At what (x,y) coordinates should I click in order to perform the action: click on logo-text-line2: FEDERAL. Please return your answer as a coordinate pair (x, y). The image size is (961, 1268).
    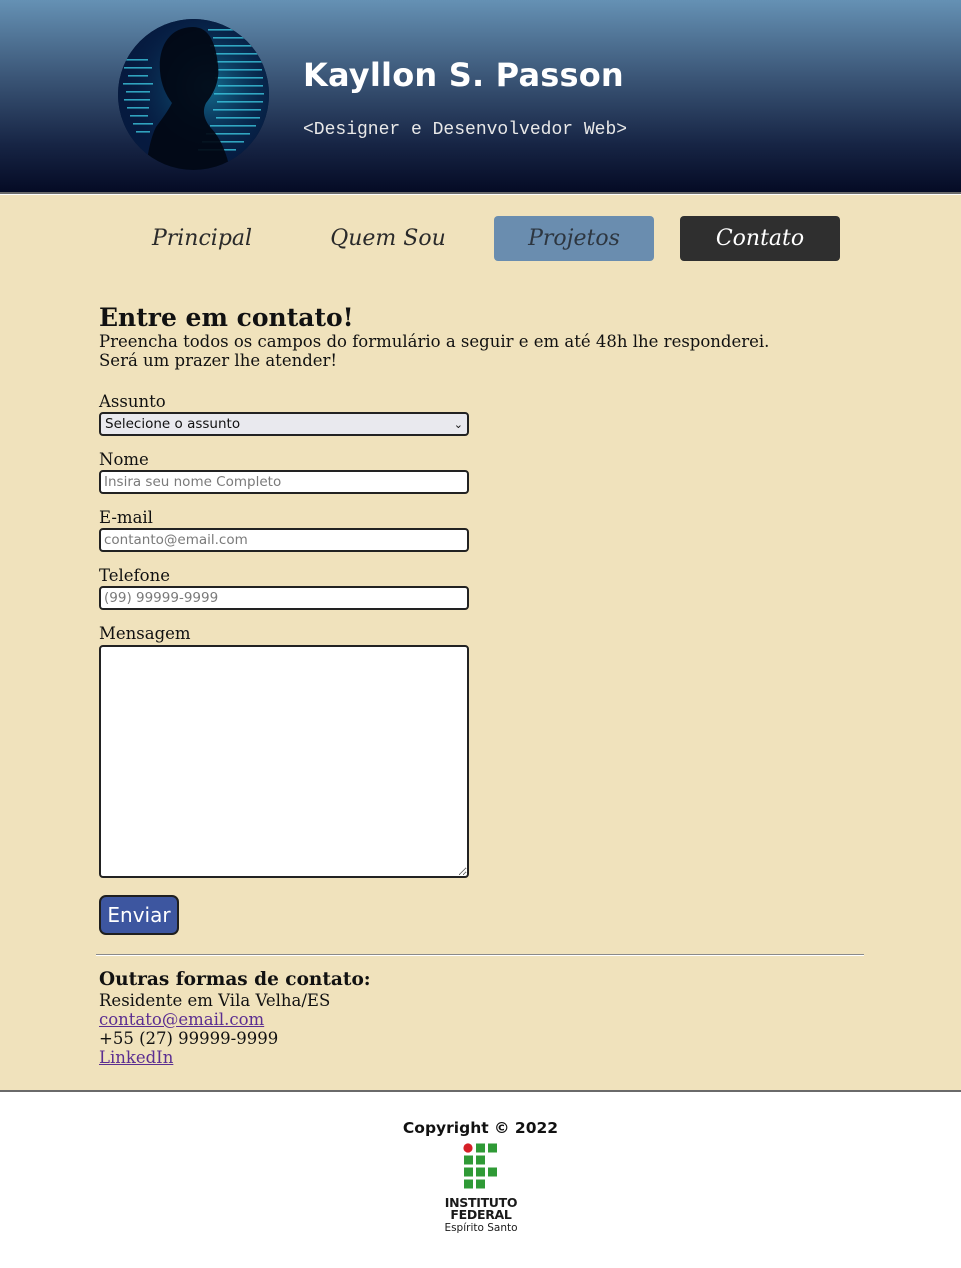
    Looking at the image, I should click on (481, 1214).